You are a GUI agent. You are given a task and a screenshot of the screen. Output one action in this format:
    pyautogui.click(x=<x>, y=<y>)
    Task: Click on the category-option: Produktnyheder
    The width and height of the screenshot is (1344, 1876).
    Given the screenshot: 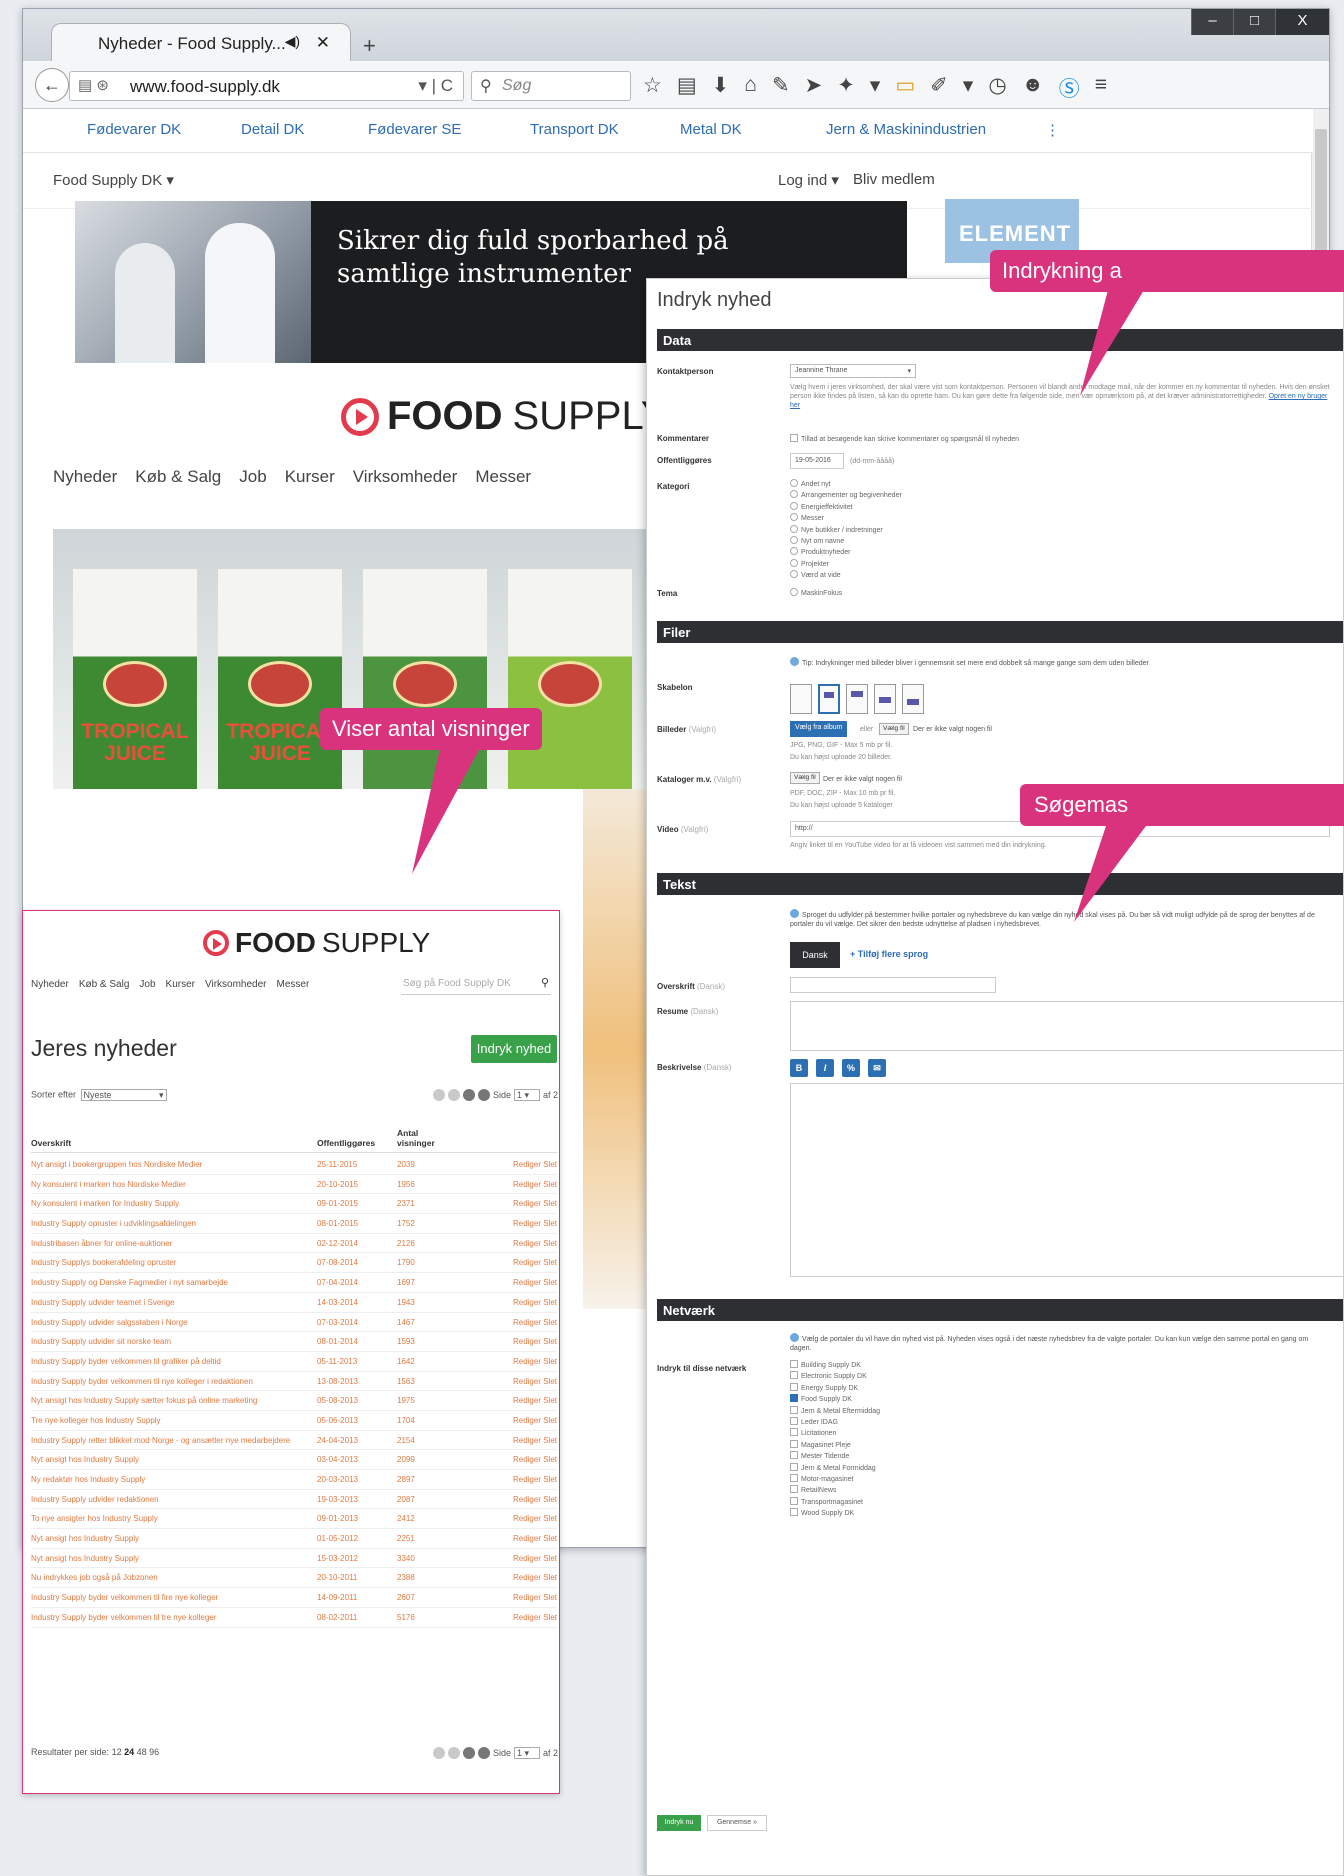 What is the action you would take?
    pyautogui.click(x=846, y=552)
    